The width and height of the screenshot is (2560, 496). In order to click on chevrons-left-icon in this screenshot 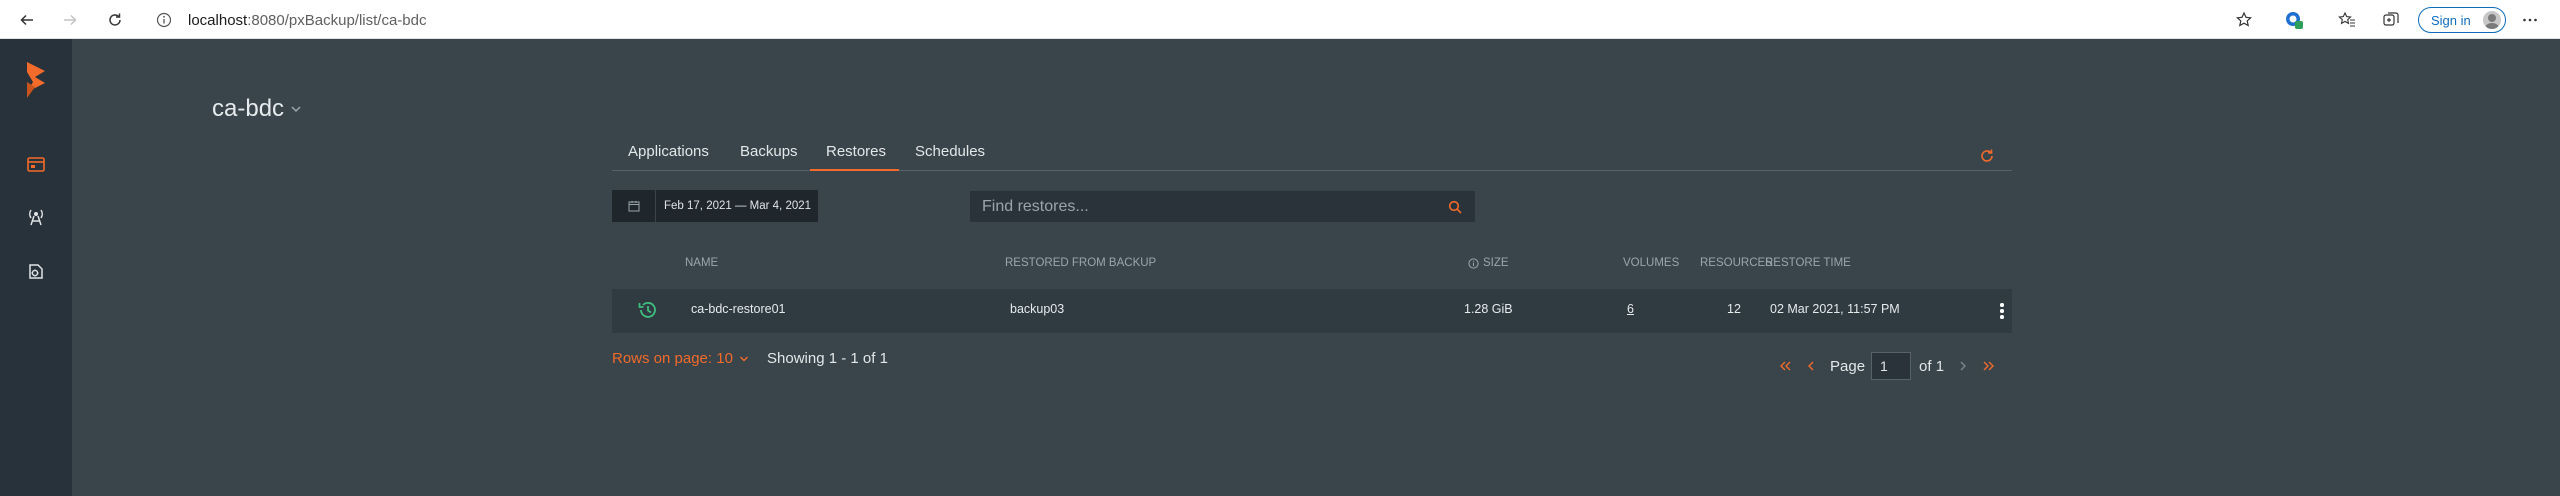, I will do `click(1785, 366)`.